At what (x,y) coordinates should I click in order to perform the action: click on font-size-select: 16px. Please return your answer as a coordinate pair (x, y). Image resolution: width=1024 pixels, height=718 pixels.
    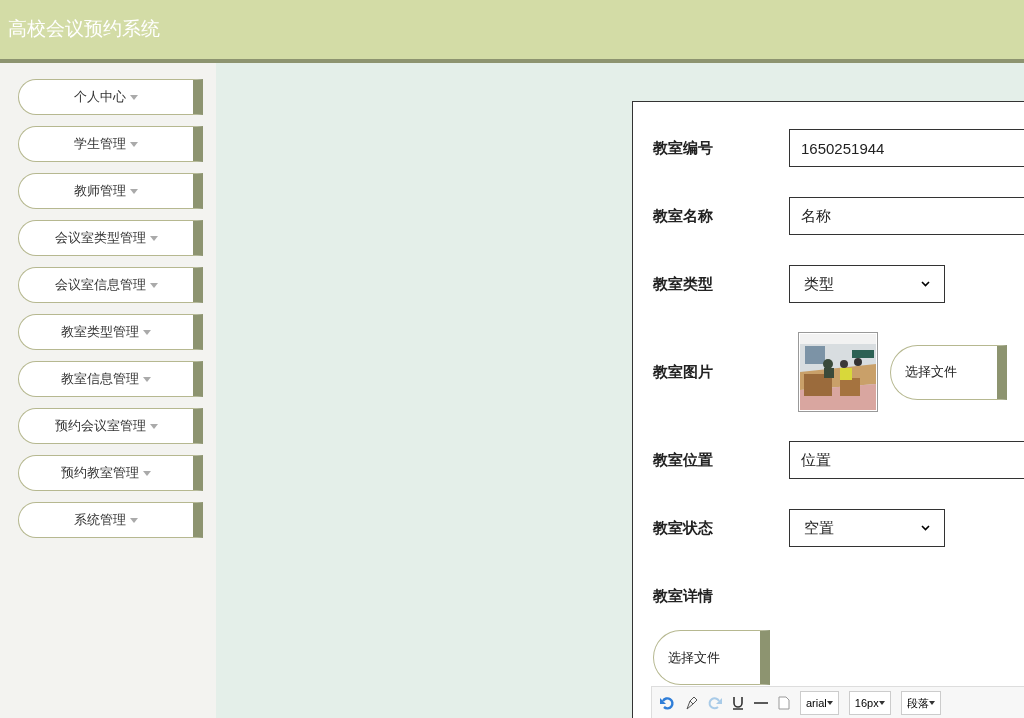
    Looking at the image, I should click on (869, 703).